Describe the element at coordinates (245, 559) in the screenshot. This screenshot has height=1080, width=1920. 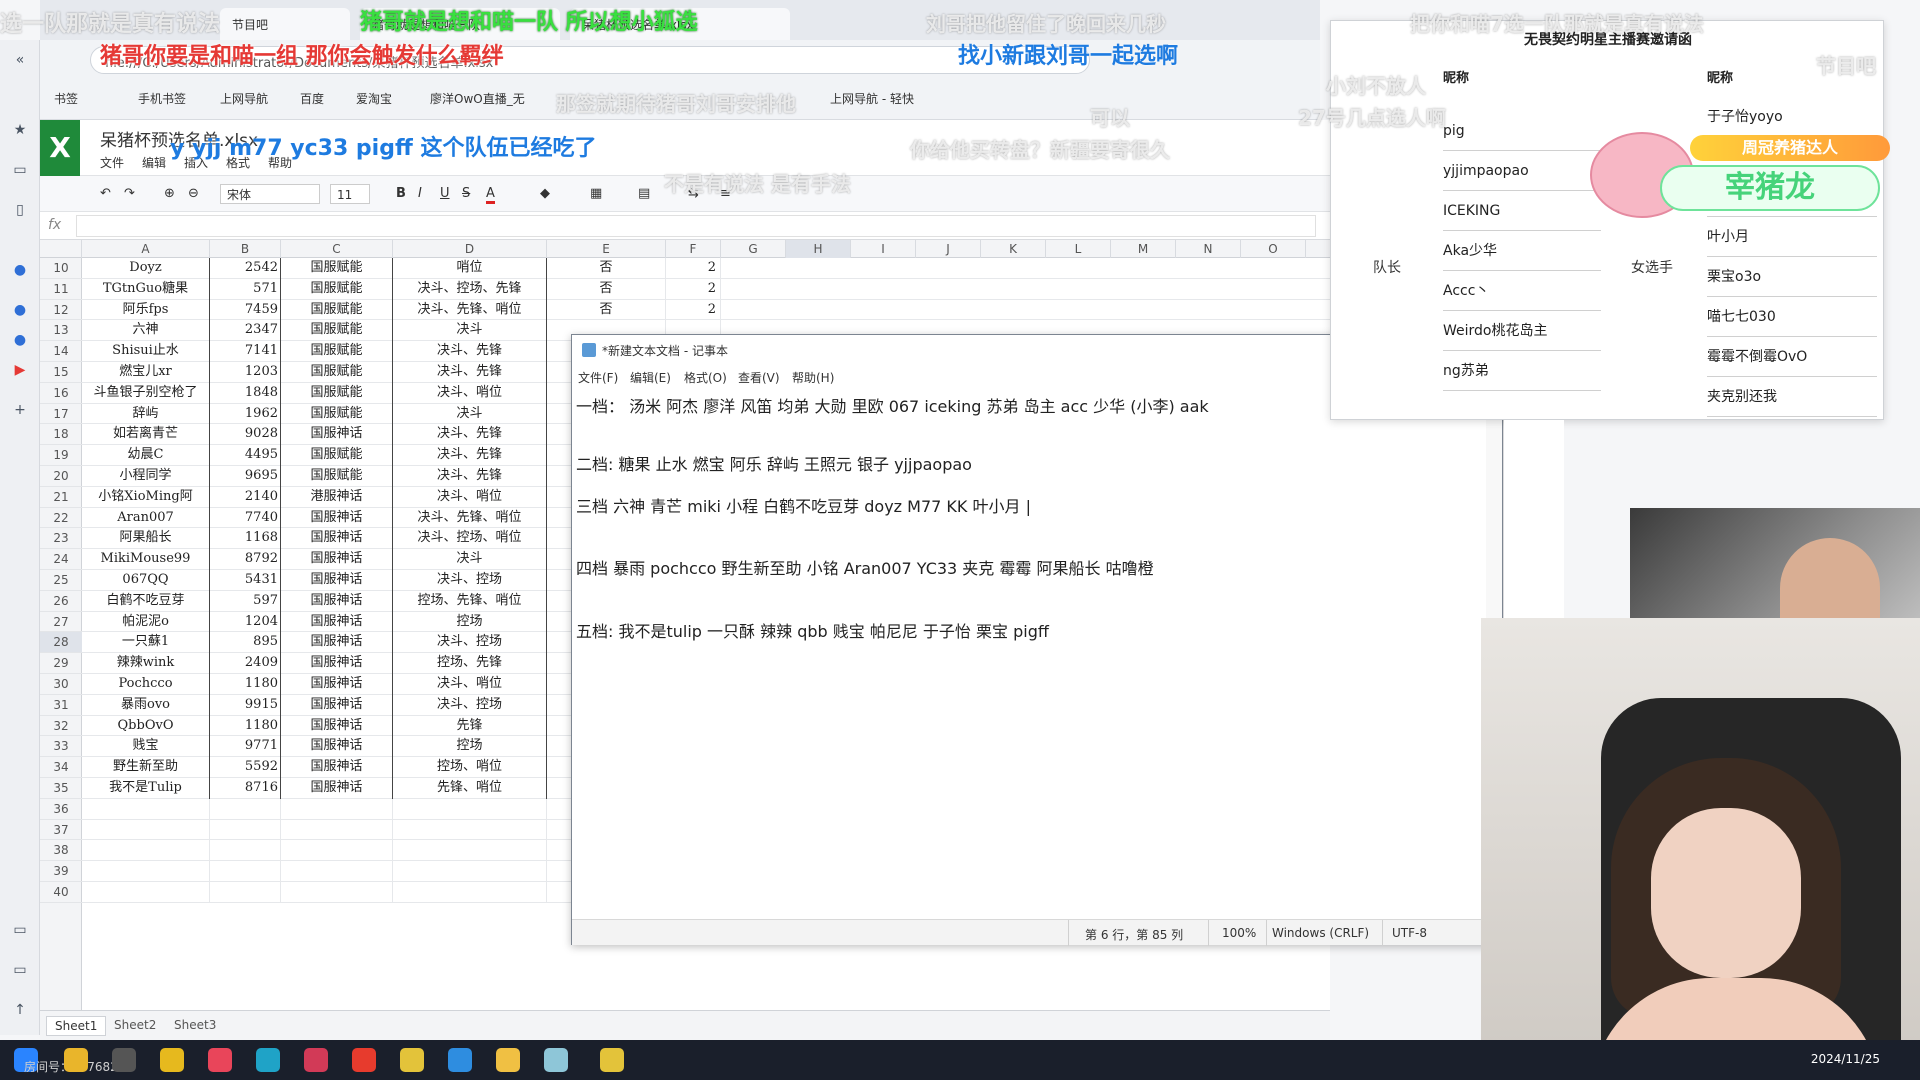
I see `cell-b: 8792` at that location.